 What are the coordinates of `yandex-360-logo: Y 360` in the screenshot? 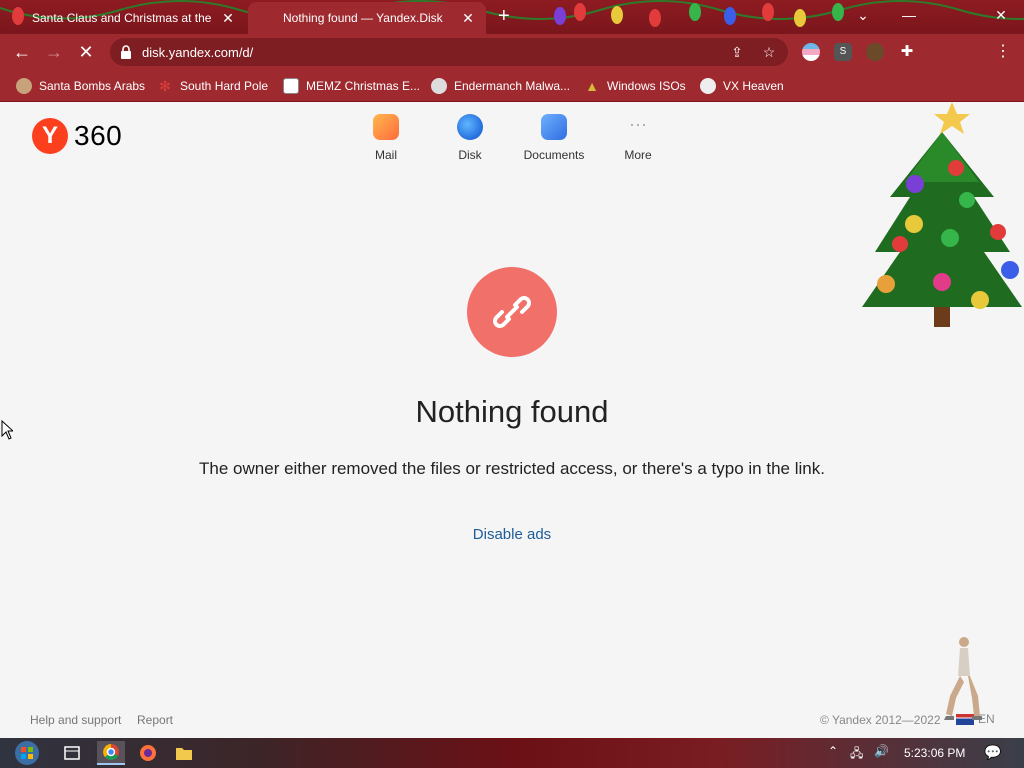 It's located at (77, 136).